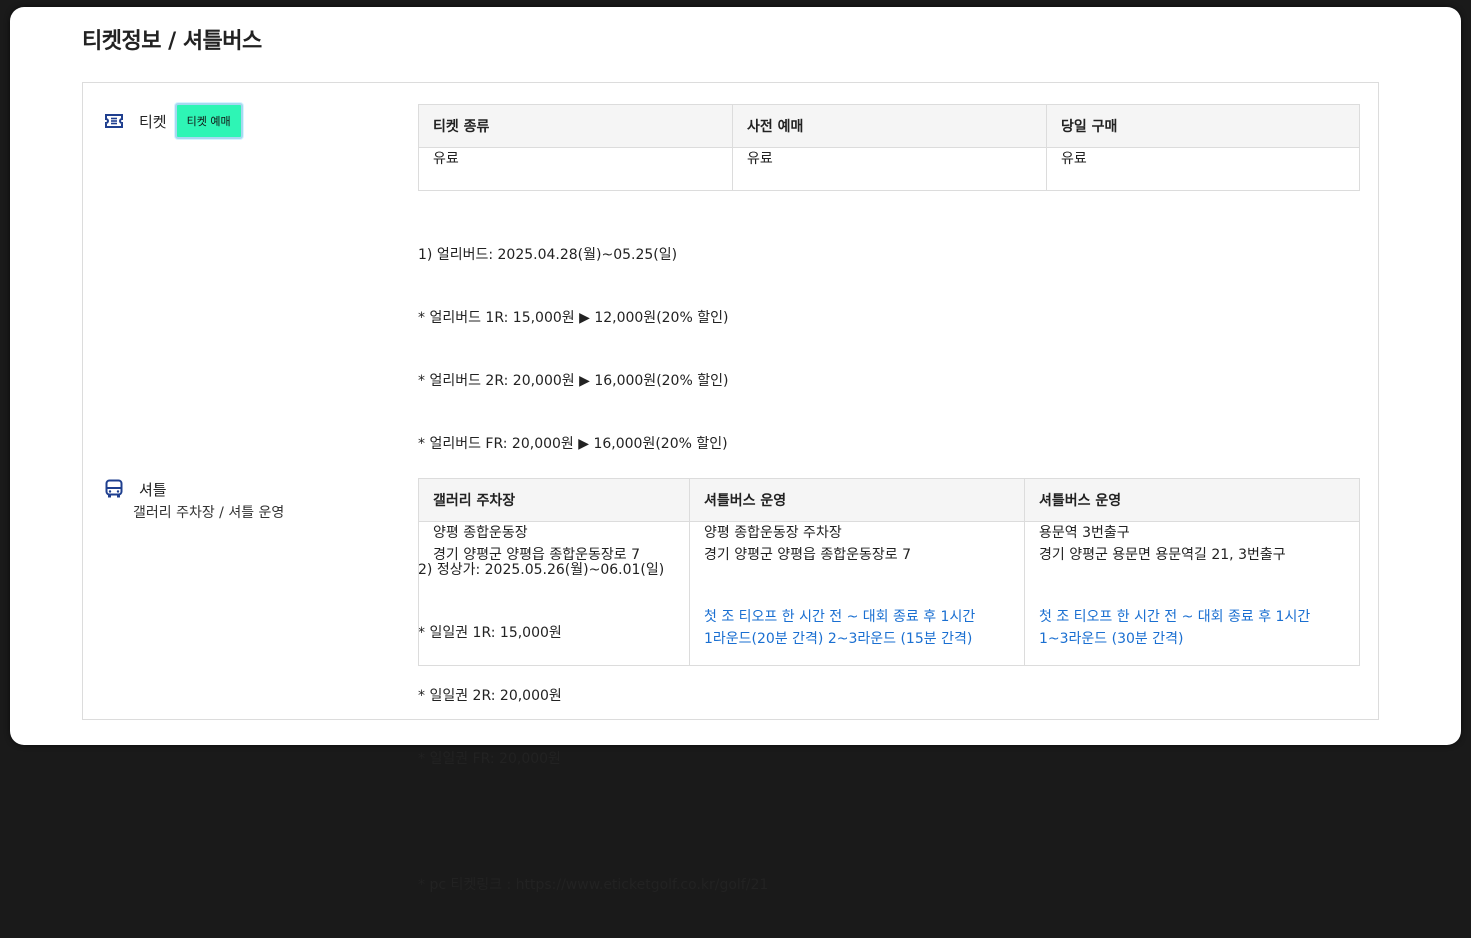 The height and width of the screenshot is (938, 1471). Describe the element at coordinates (209, 513) in the screenshot. I see `shuttle-sublabel: 갤러리 주차장 / 셔틀 운영` at that location.